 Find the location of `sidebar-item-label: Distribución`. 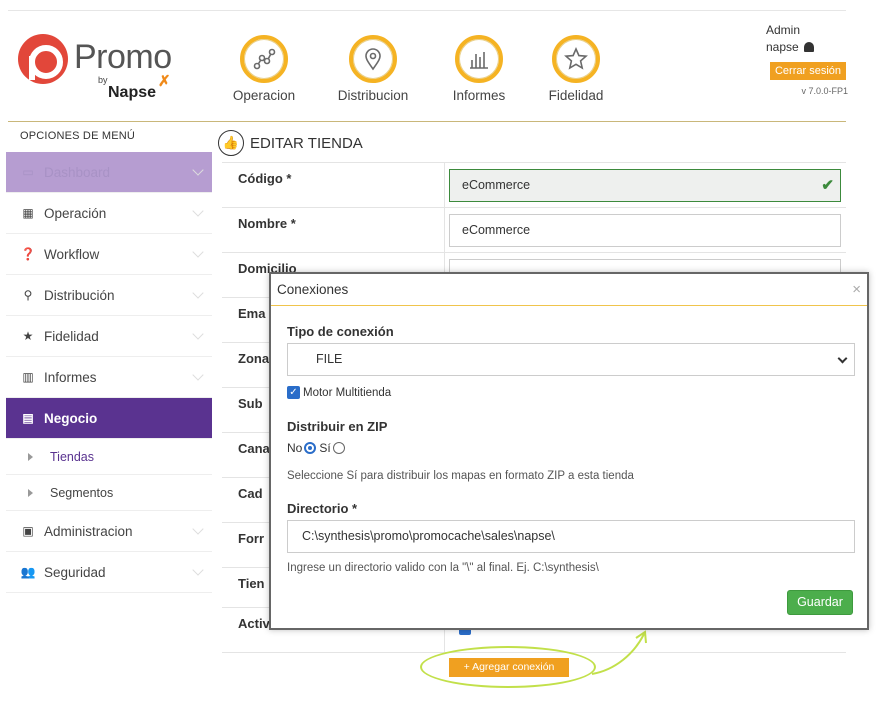

sidebar-item-label: Distribución is located at coordinates (79, 295).